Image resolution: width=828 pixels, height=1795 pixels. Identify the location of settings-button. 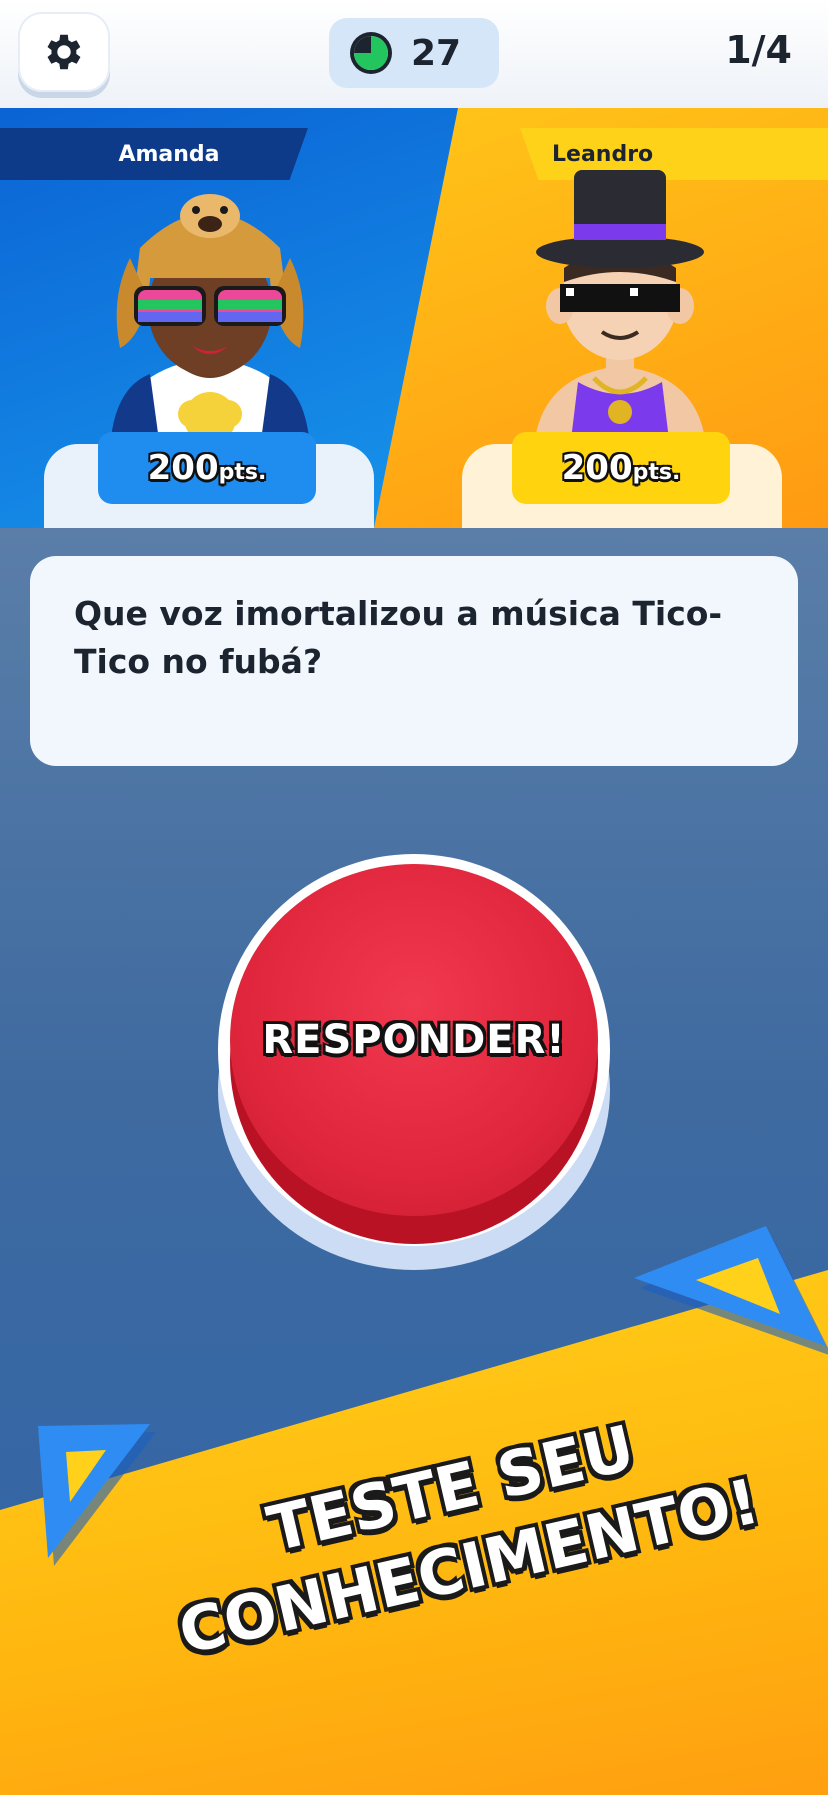
(64, 52).